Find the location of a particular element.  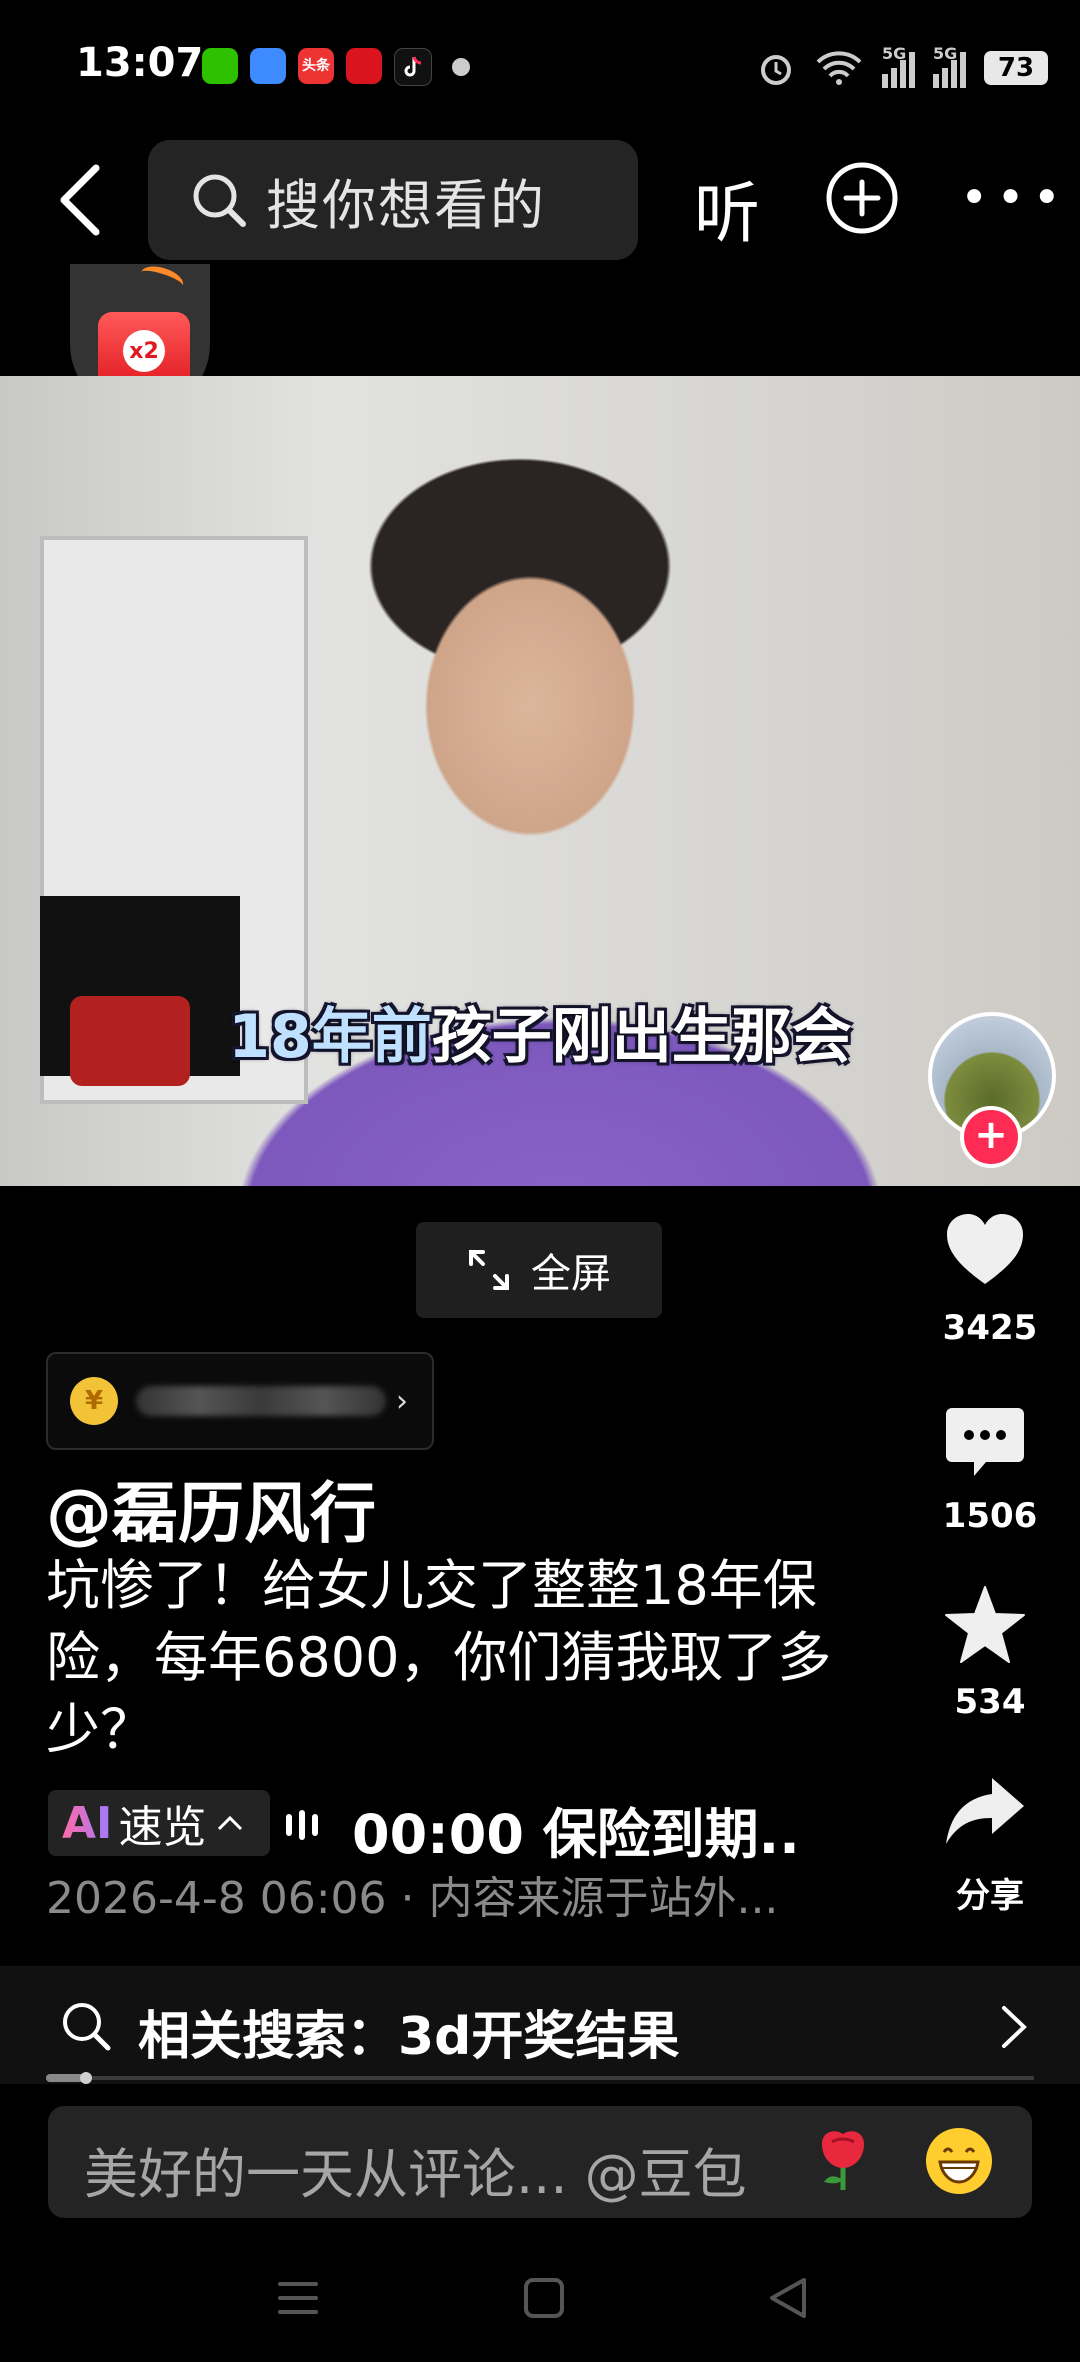

share-arrow-icon is located at coordinates (985, 1813).